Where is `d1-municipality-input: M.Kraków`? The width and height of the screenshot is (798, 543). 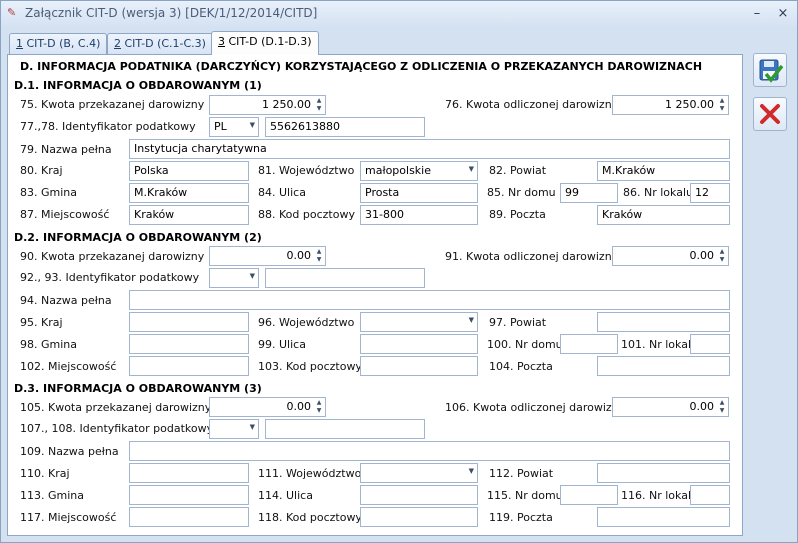 d1-municipality-input: M.Kraków is located at coordinates (189, 193).